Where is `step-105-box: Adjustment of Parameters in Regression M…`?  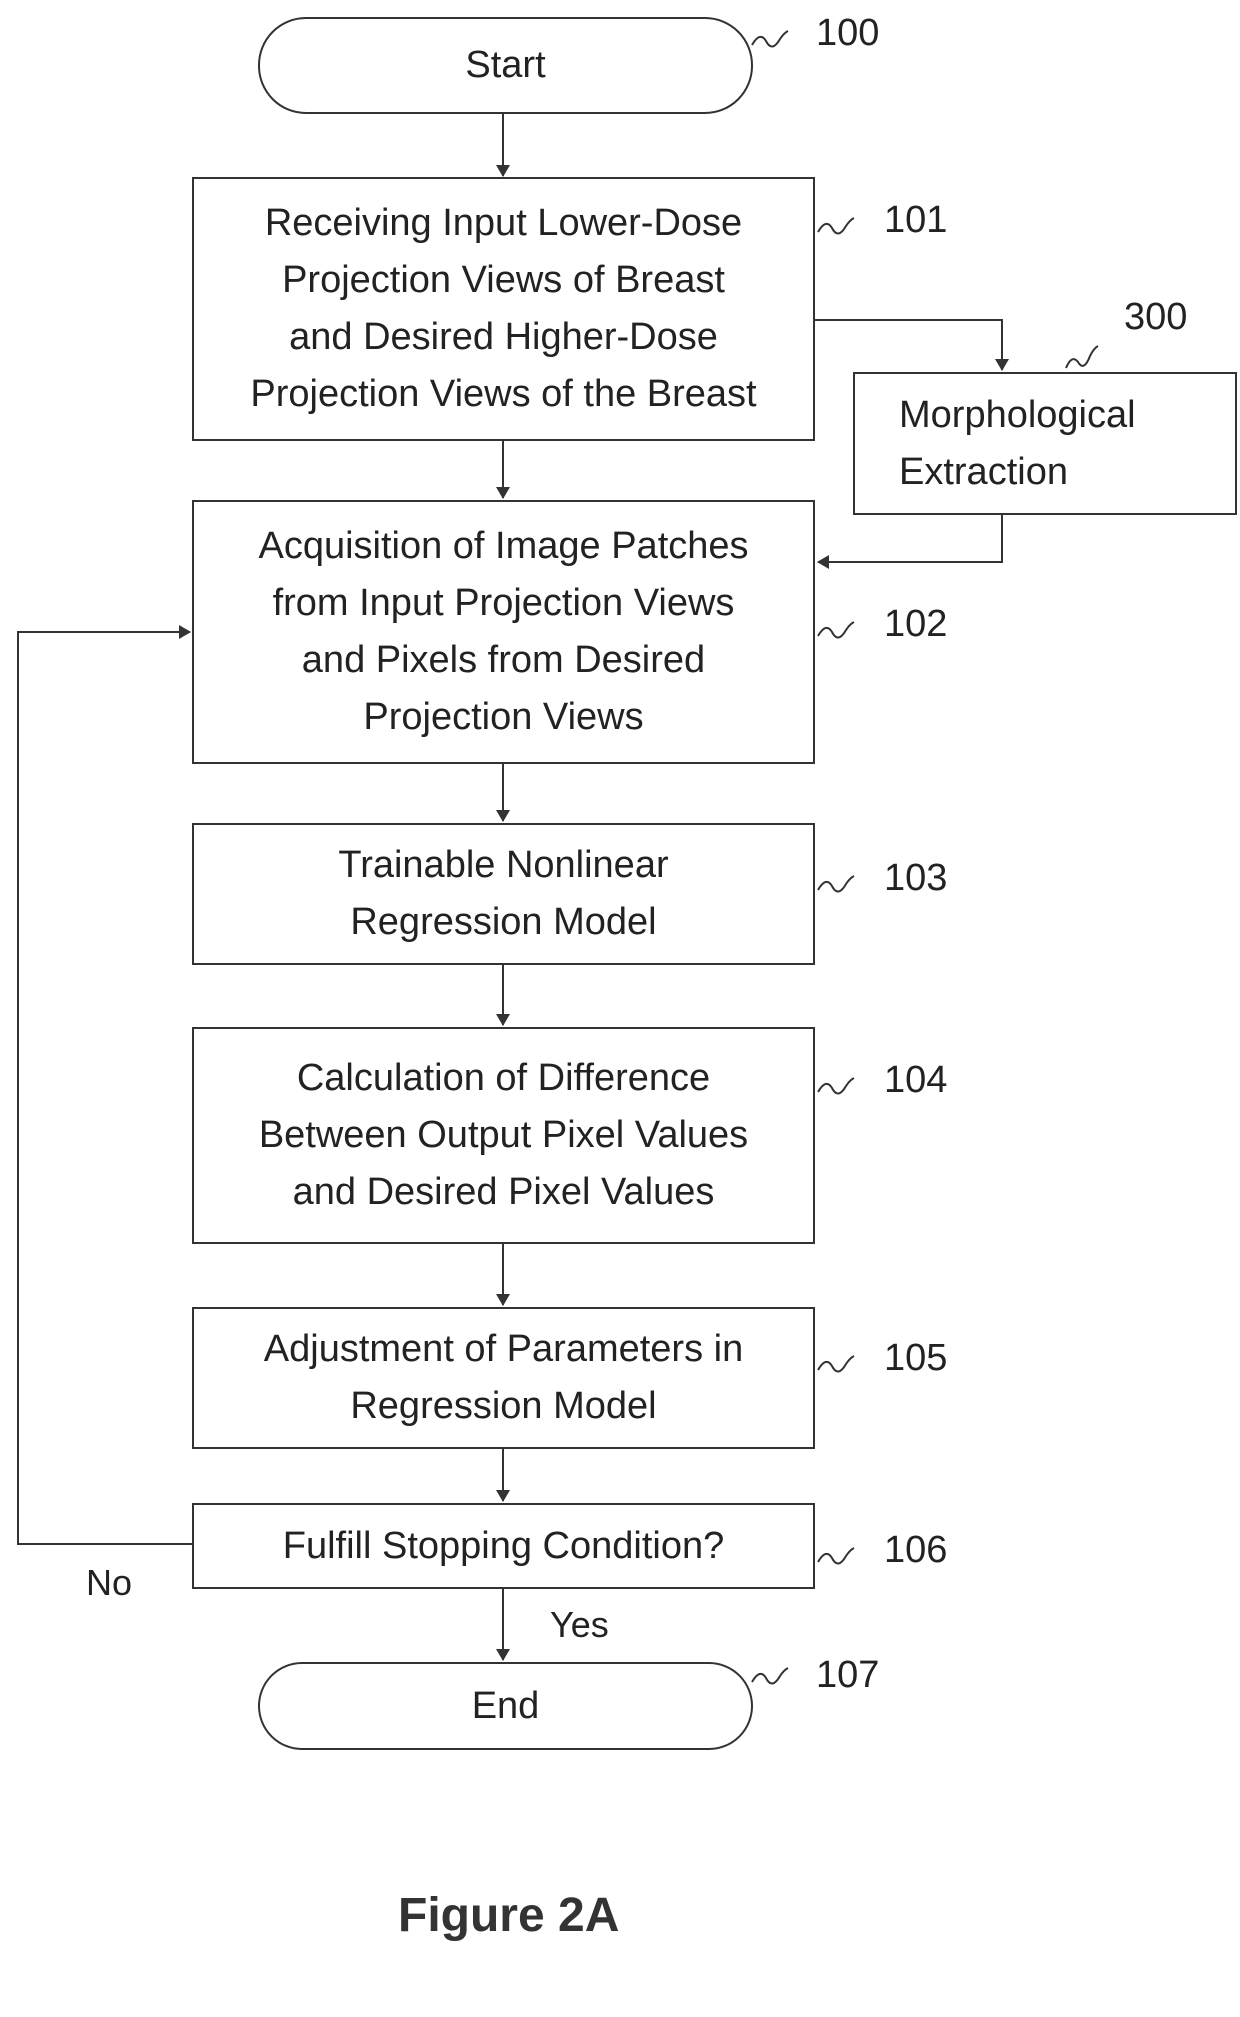 step-105-box: Adjustment of Parameters in Regression M… is located at coordinates (503, 1378).